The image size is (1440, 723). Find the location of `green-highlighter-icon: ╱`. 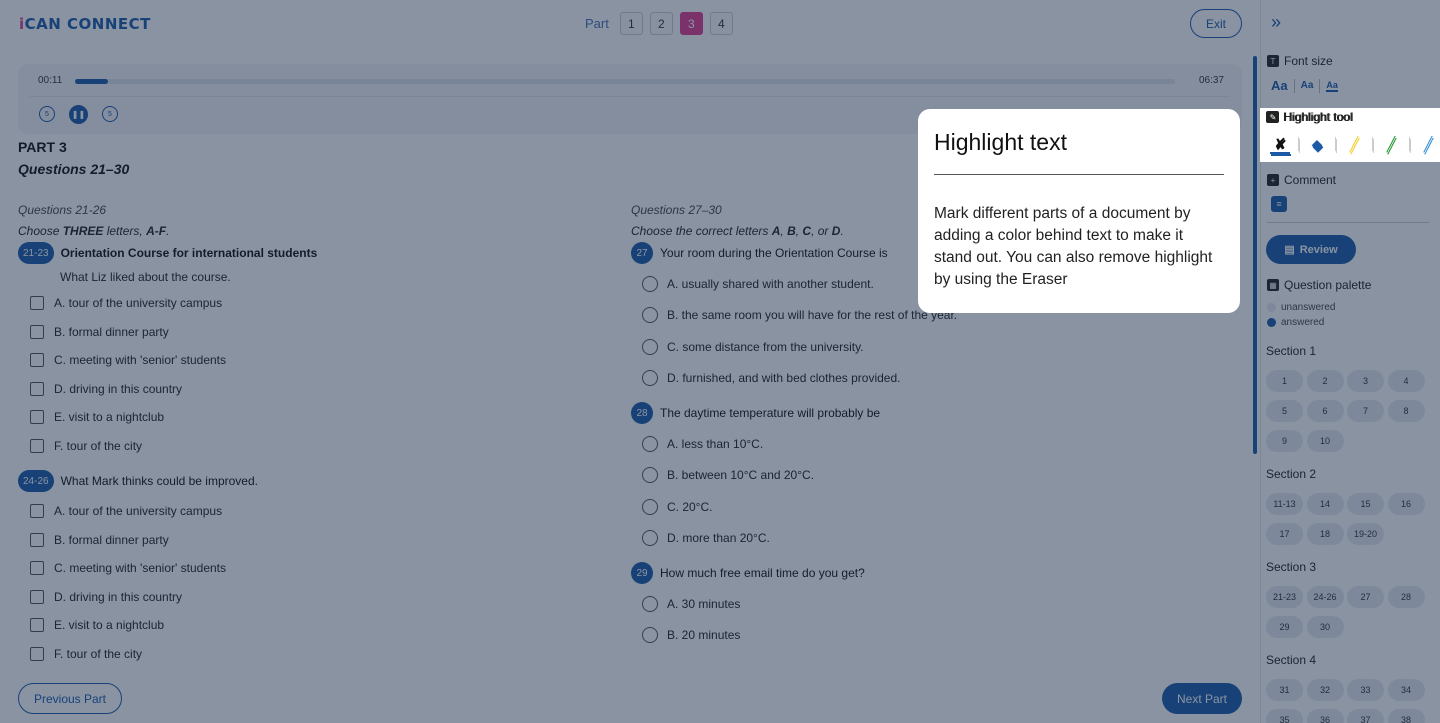

green-highlighter-icon: ╱ is located at coordinates (1392, 146).